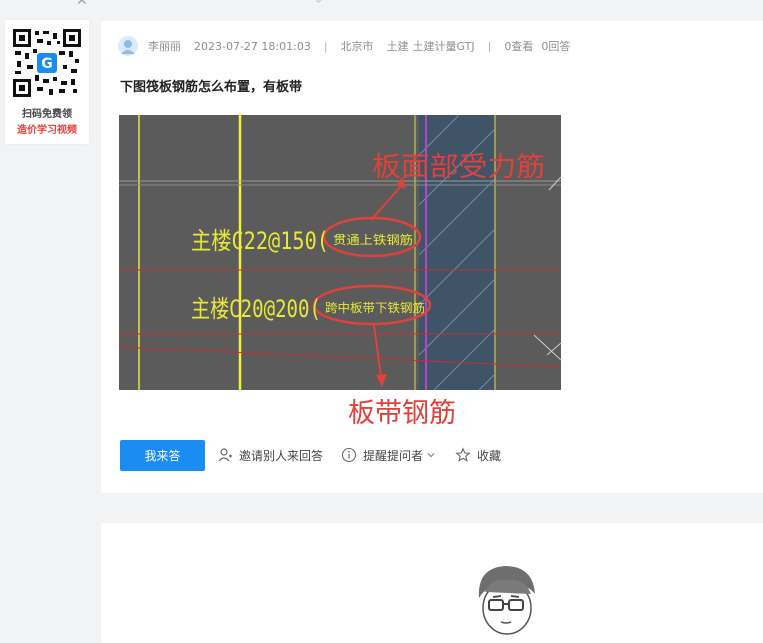 Image resolution: width=763 pixels, height=643 pixels. What do you see at coordinates (489, 455) in the screenshot?
I see `favorite-label: 收藏` at bounding box center [489, 455].